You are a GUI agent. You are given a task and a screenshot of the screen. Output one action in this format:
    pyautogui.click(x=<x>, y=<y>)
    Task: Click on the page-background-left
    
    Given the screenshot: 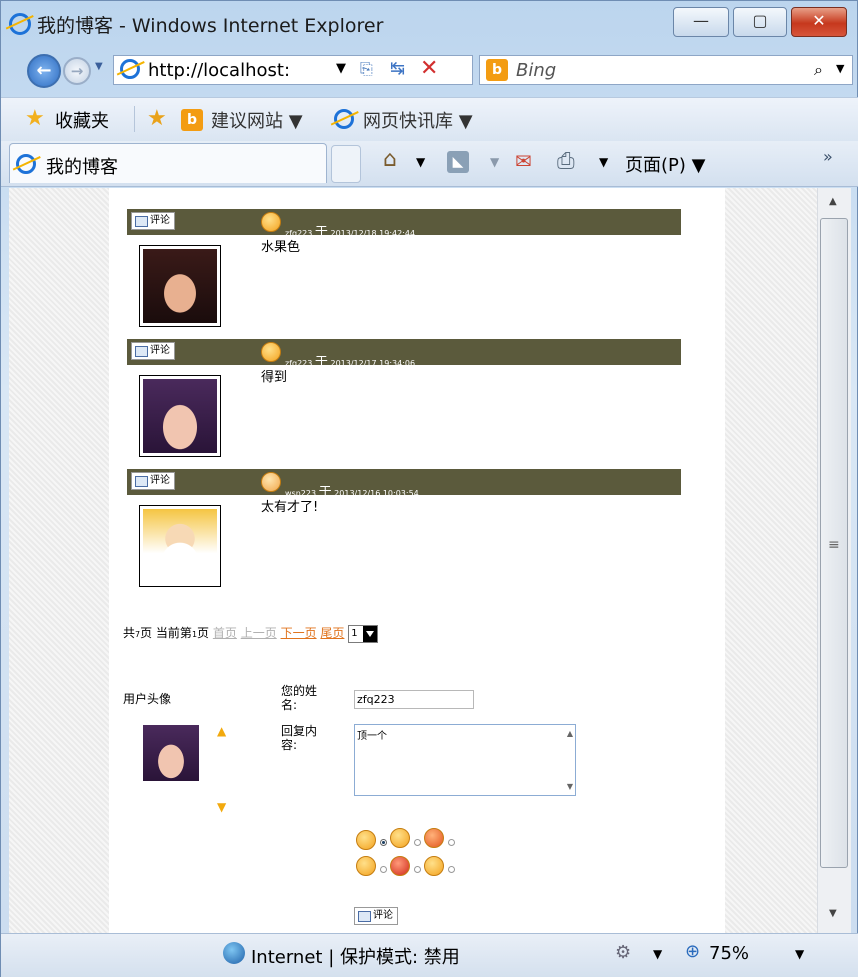 What is the action you would take?
    pyautogui.click(x=59, y=560)
    